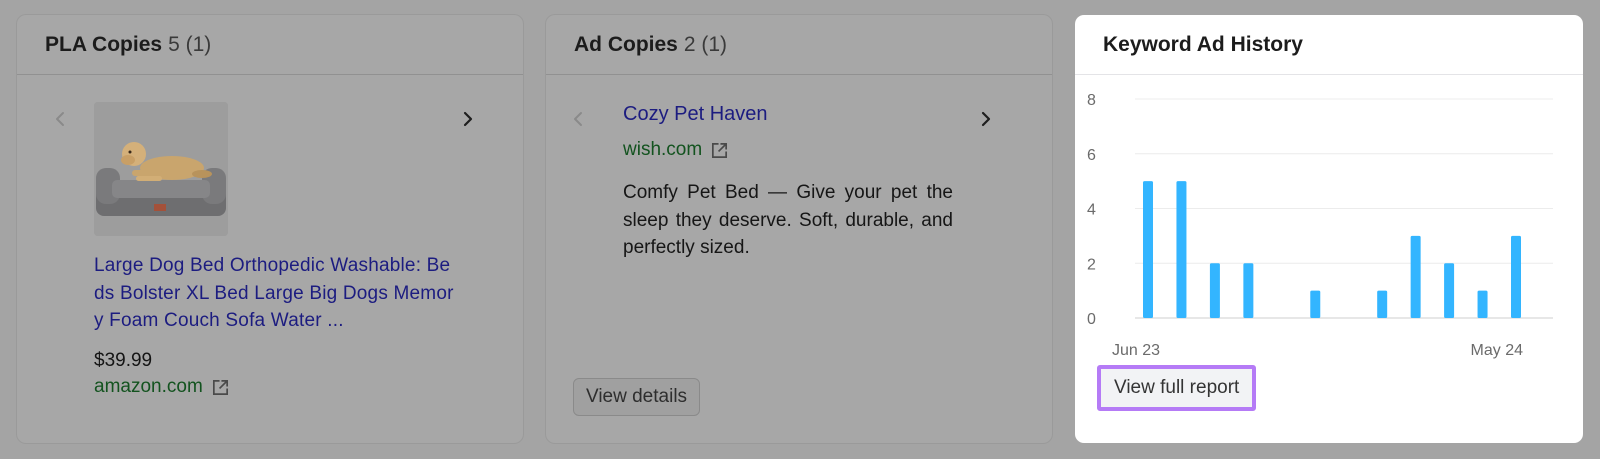 The image size is (1600, 459). I want to click on view-full-report-button: View full report, so click(1177, 388).